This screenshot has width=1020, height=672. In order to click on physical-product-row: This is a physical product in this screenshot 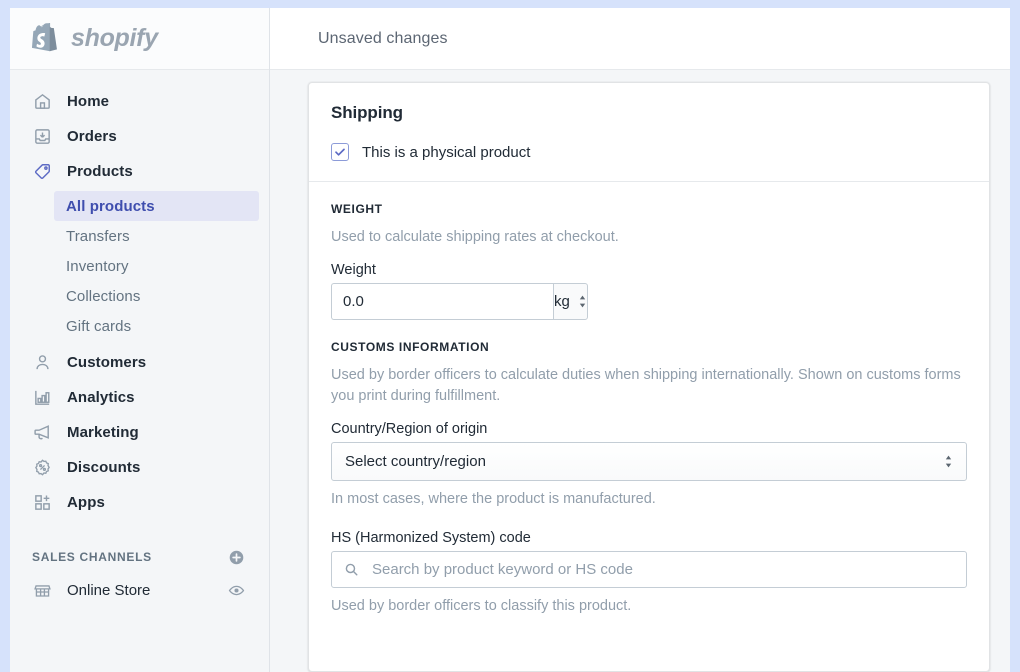, I will do `click(649, 152)`.